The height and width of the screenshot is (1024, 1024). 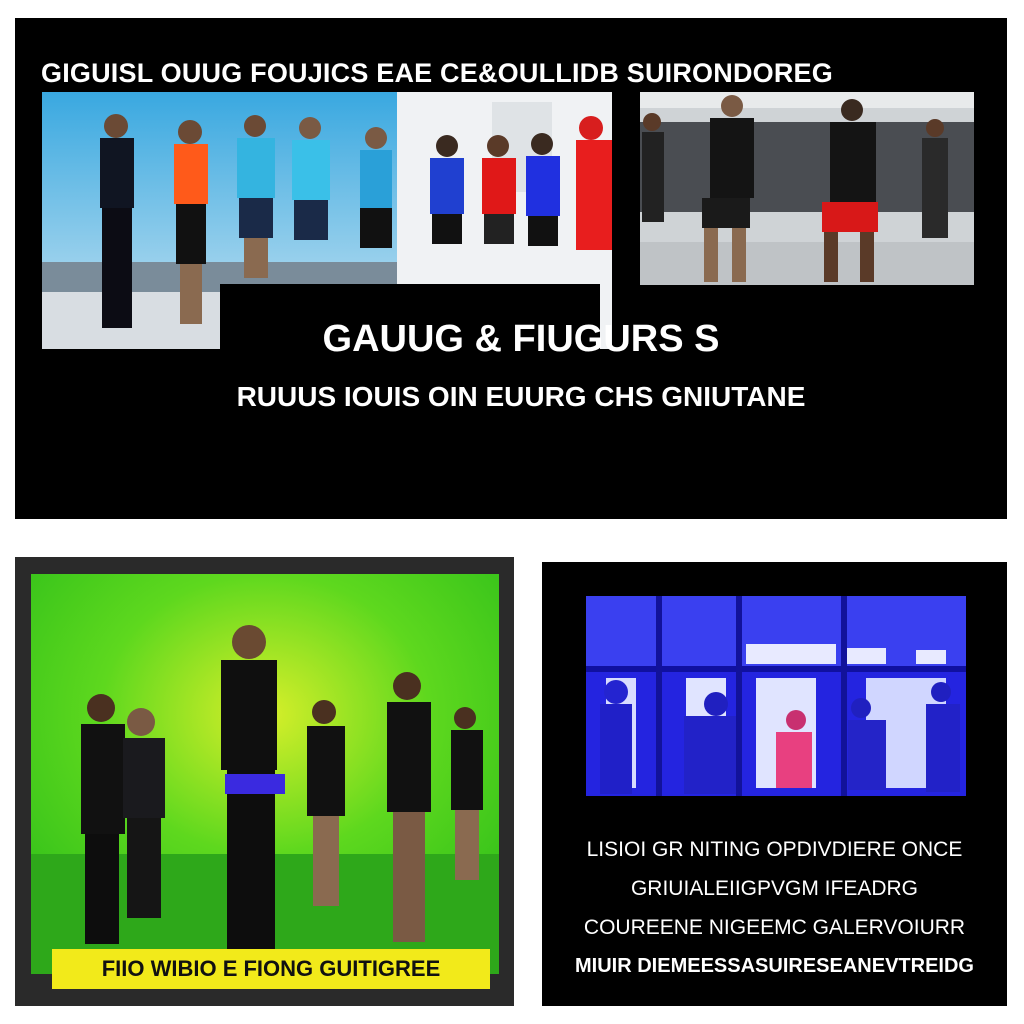 What do you see at coordinates (807, 188) in the screenshot?
I see `warehouse-dance-photo` at bounding box center [807, 188].